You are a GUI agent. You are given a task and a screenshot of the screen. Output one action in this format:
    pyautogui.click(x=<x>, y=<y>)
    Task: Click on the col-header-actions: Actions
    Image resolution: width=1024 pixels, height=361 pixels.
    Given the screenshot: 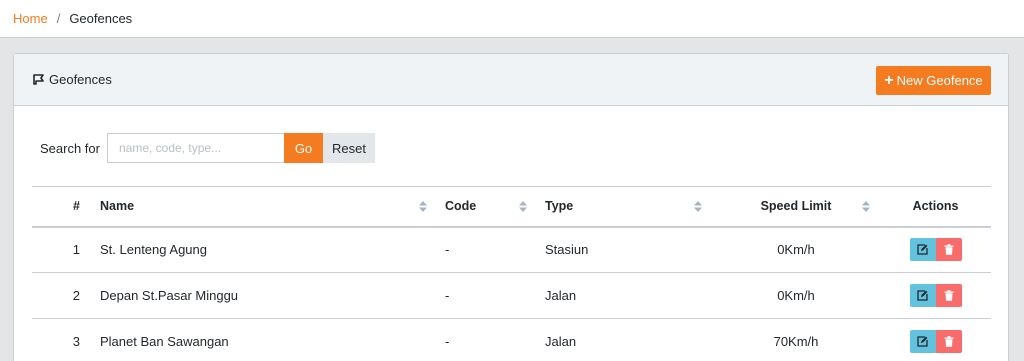 What is the action you would take?
    pyautogui.click(x=935, y=207)
    